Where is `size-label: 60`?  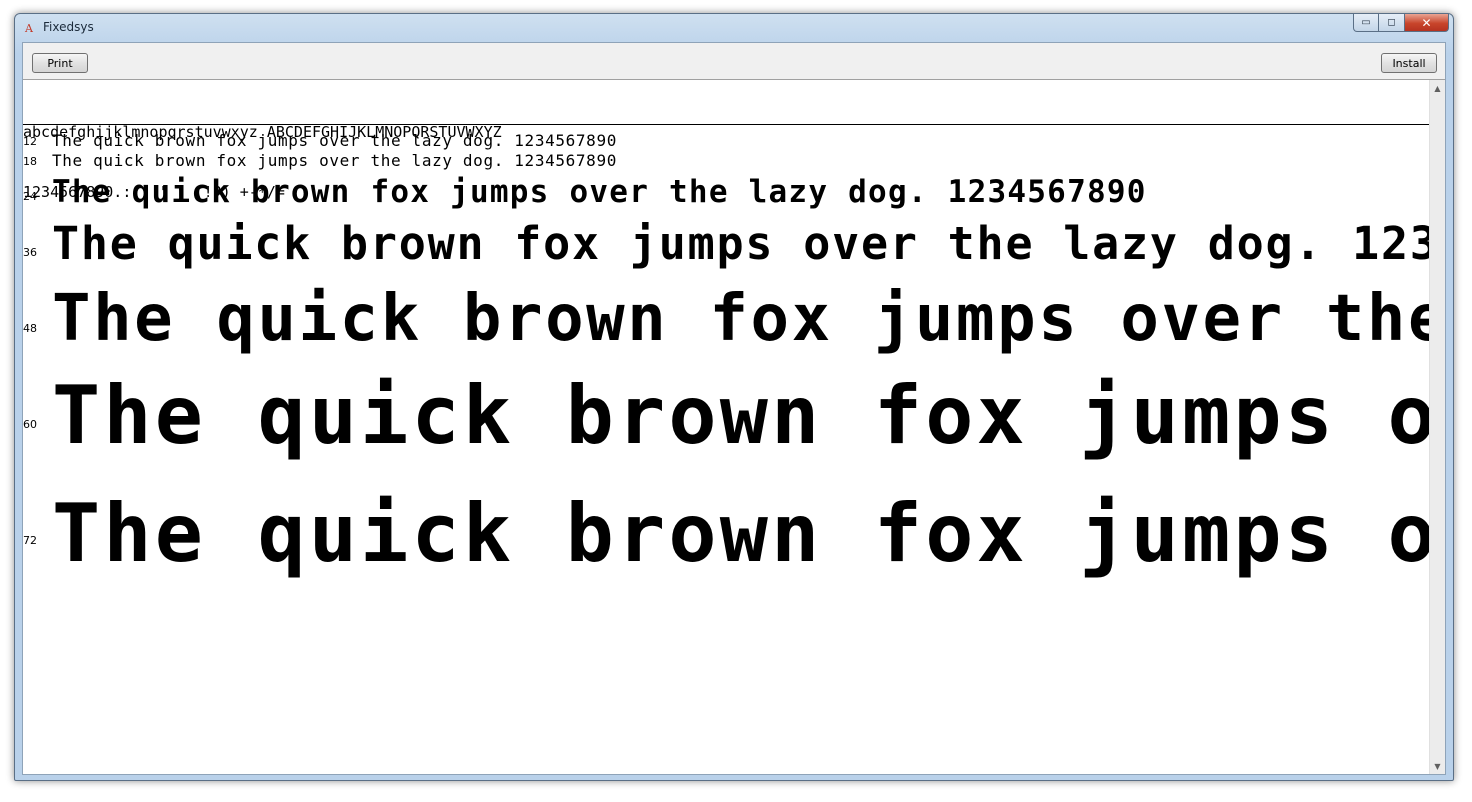
size-label: 60 is located at coordinates (30, 424).